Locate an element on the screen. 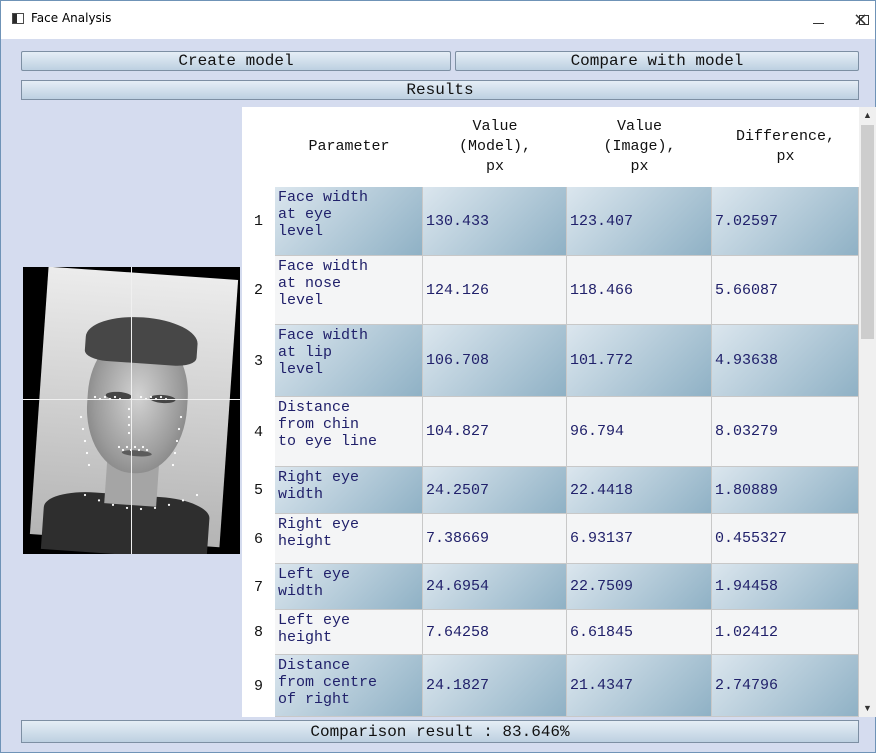  table-cell-diff: 1.02412 is located at coordinates (785, 632).